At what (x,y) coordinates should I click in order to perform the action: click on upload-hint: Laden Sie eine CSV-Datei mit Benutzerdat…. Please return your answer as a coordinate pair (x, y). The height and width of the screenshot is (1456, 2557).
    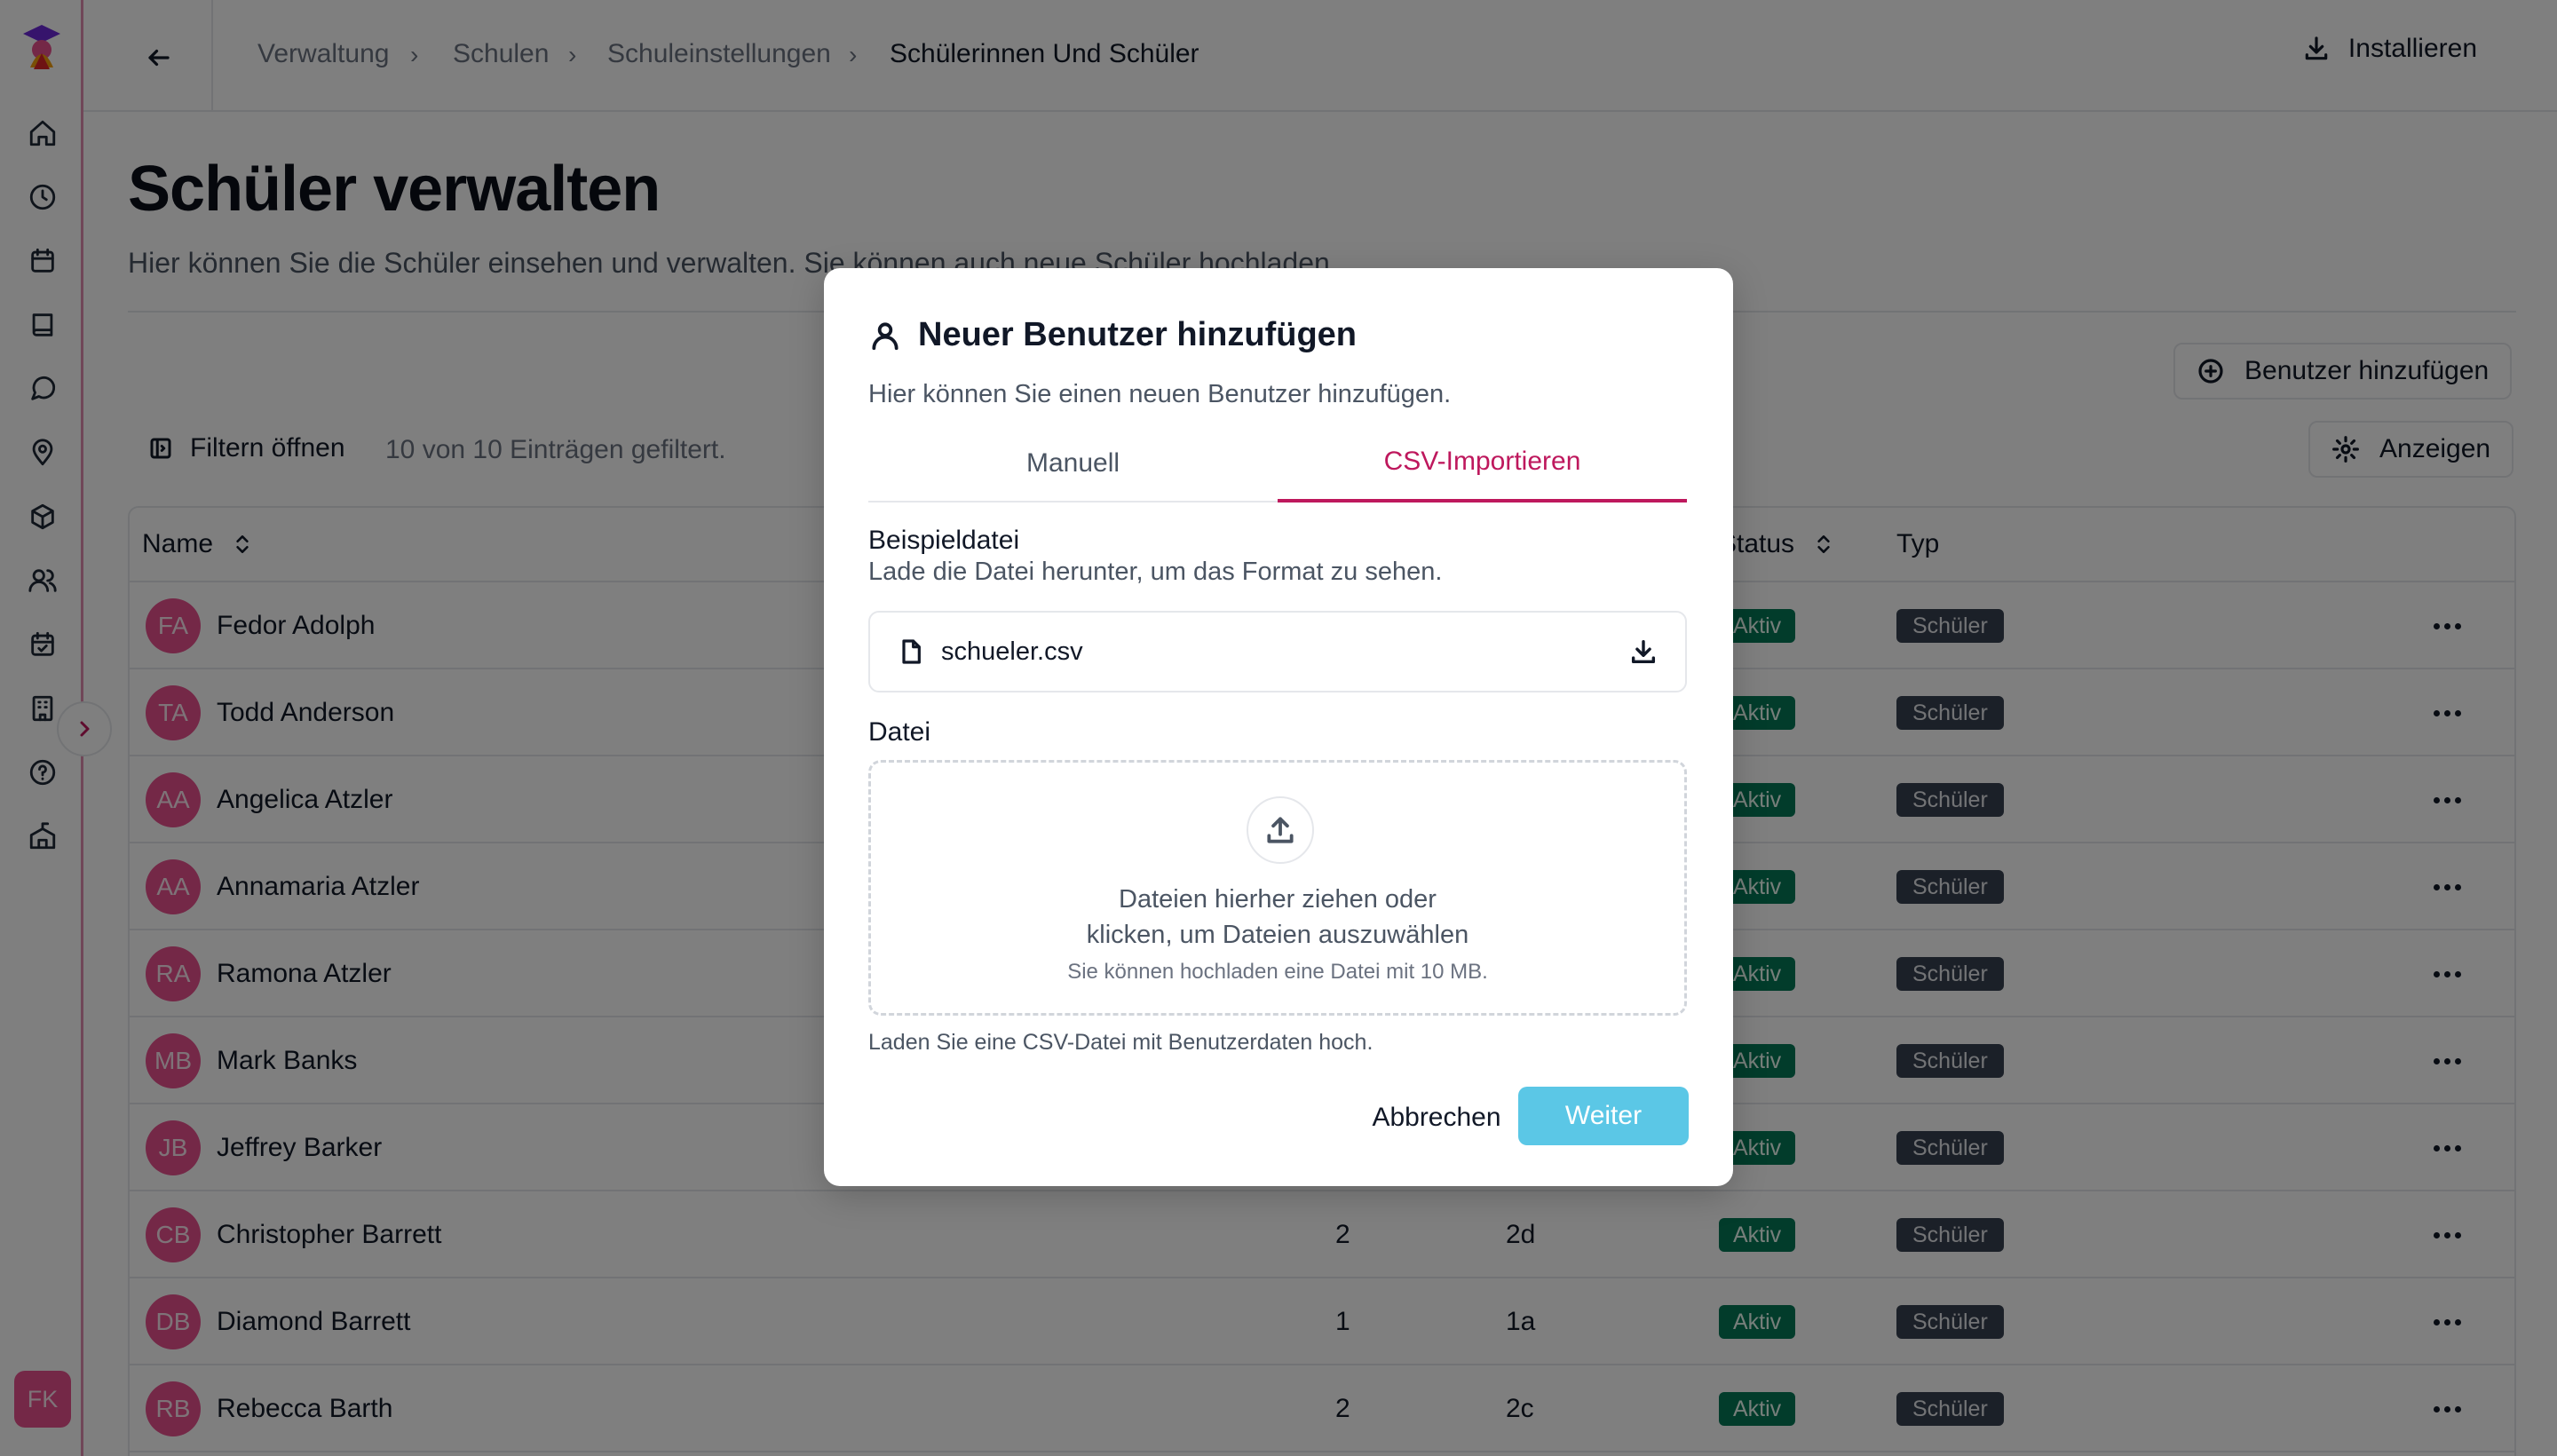
    Looking at the image, I should click on (1120, 1042).